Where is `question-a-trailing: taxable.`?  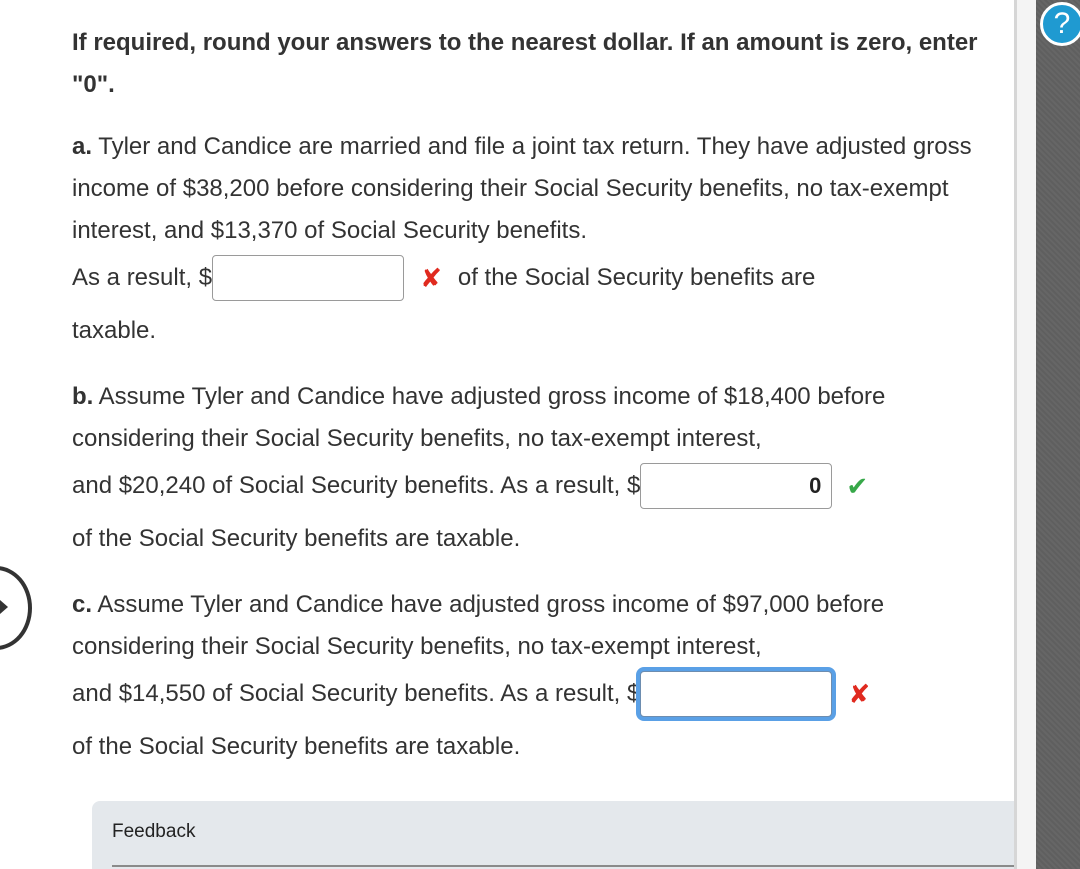 question-a-trailing: taxable. is located at coordinates (114, 330).